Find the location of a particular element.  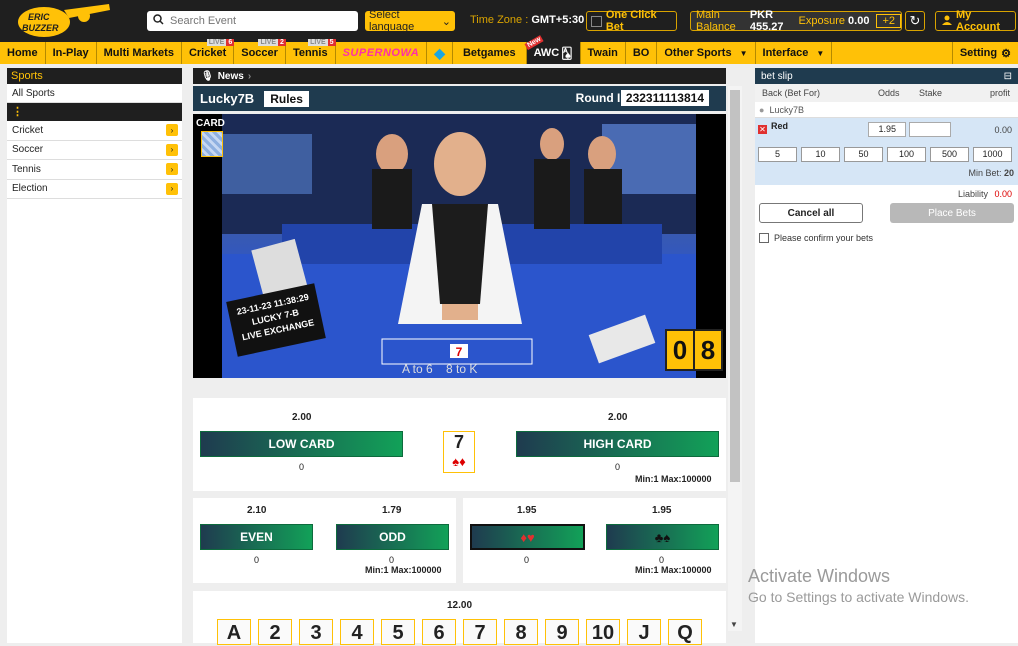

scroll-down-icon: ▼ is located at coordinates (734, 624).